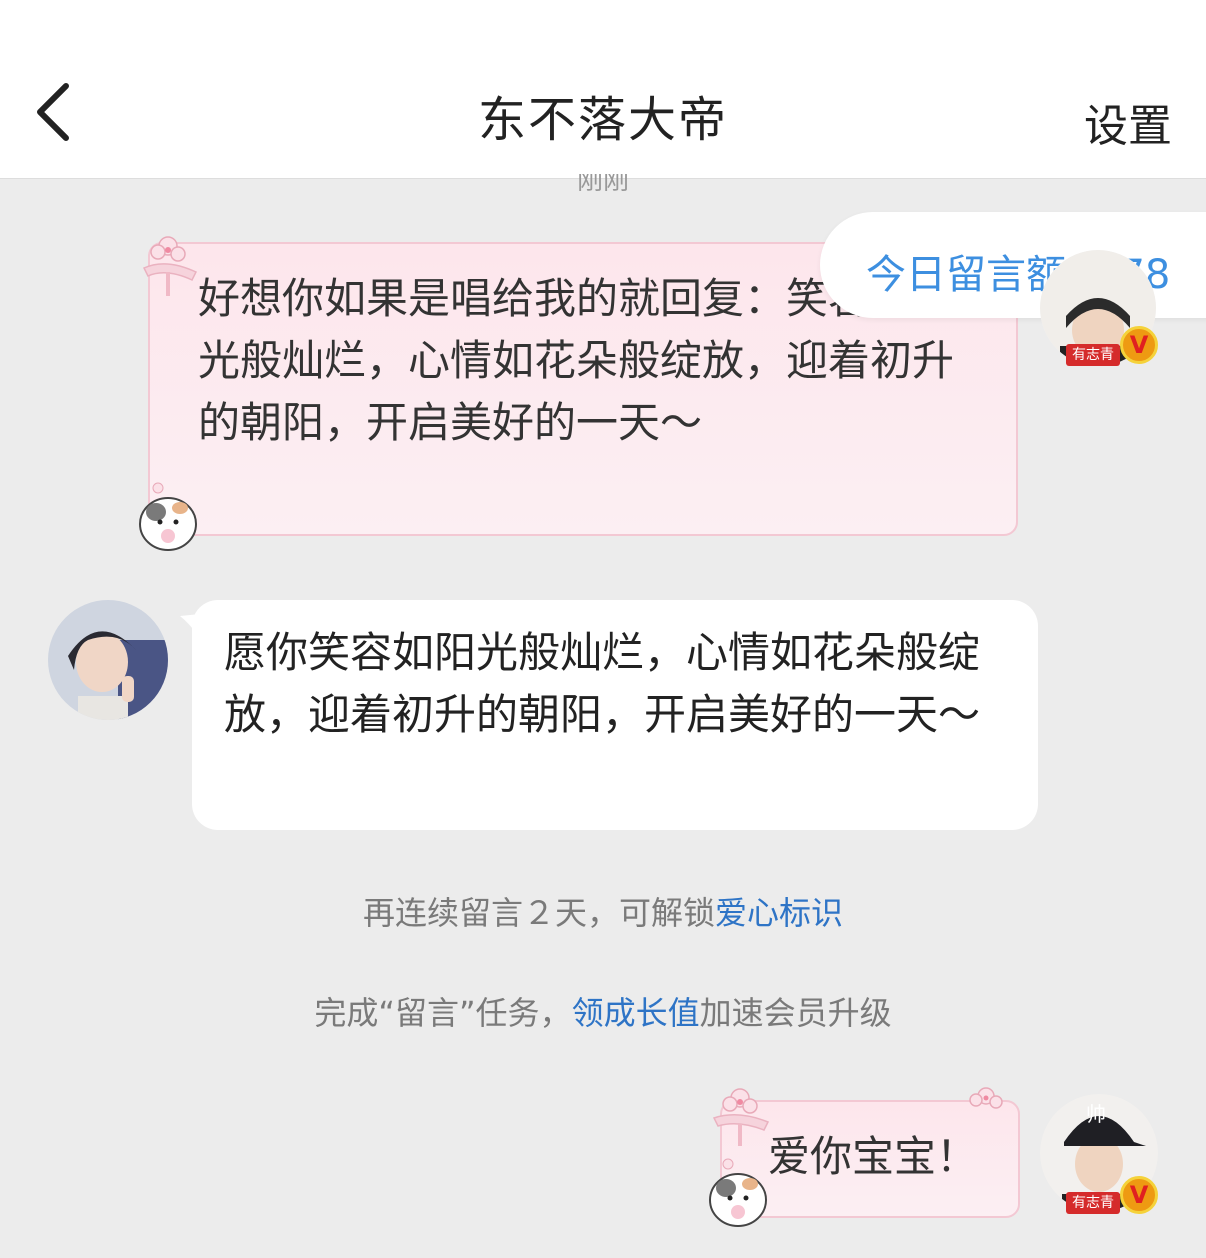 The image size is (1206, 1258). What do you see at coordinates (873, 1156) in the screenshot?
I see `message-text: 爱你宝宝！` at bounding box center [873, 1156].